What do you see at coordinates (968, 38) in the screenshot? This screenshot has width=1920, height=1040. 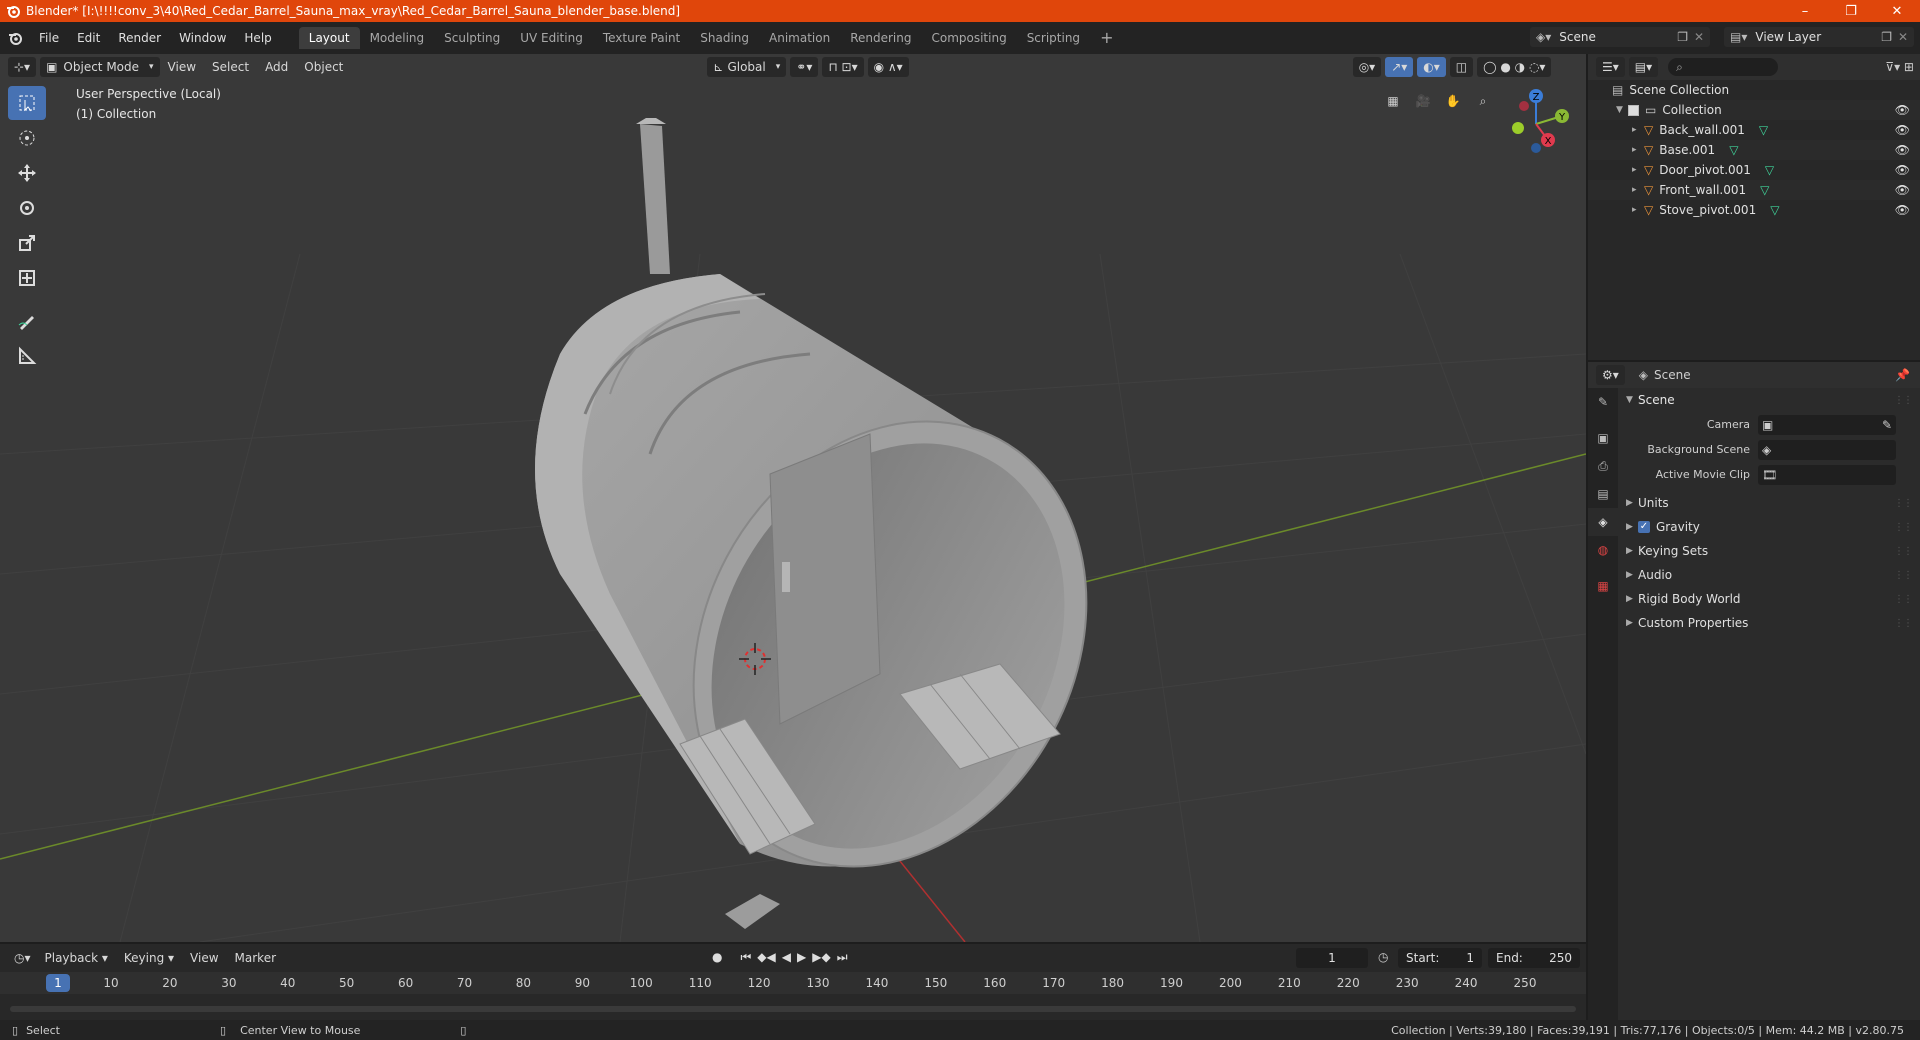 I see `tab-compositing: Compositing` at bounding box center [968, 38].